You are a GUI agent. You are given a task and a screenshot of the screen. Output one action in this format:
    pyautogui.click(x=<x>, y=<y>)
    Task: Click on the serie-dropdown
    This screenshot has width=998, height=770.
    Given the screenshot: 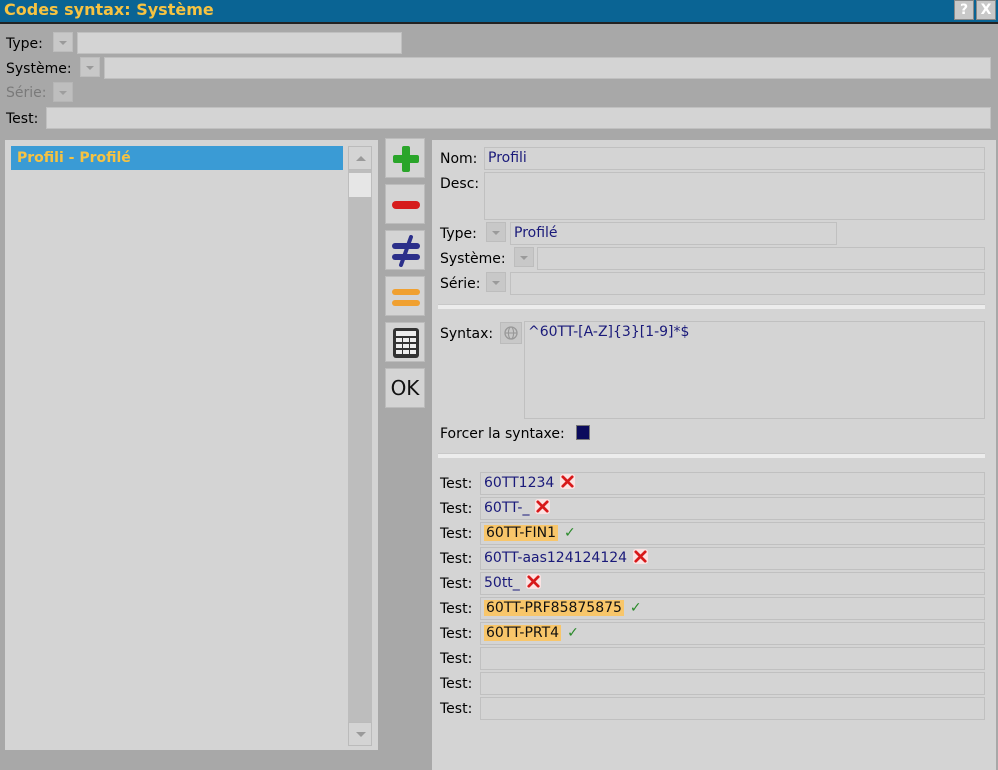 What is the action you would take?
    pyautogui.click(x=63, y=92)
    